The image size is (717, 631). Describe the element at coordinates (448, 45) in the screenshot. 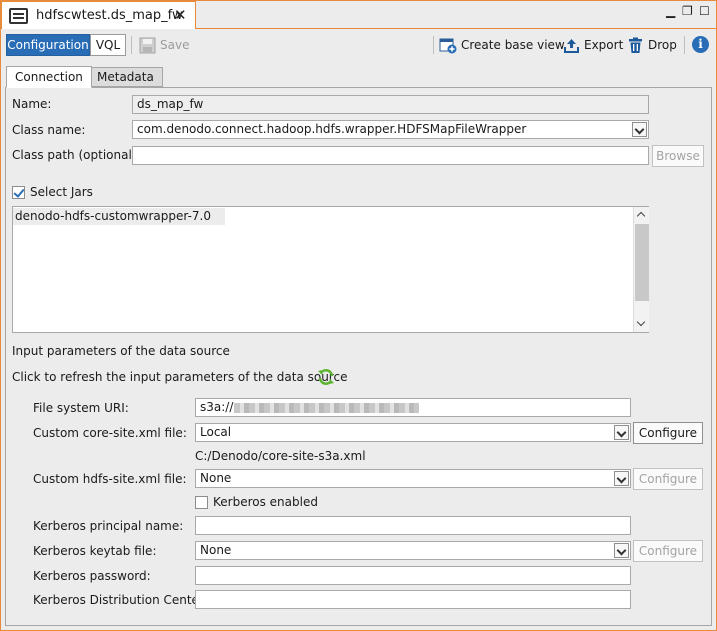

I see `create-view-icon` at that location.